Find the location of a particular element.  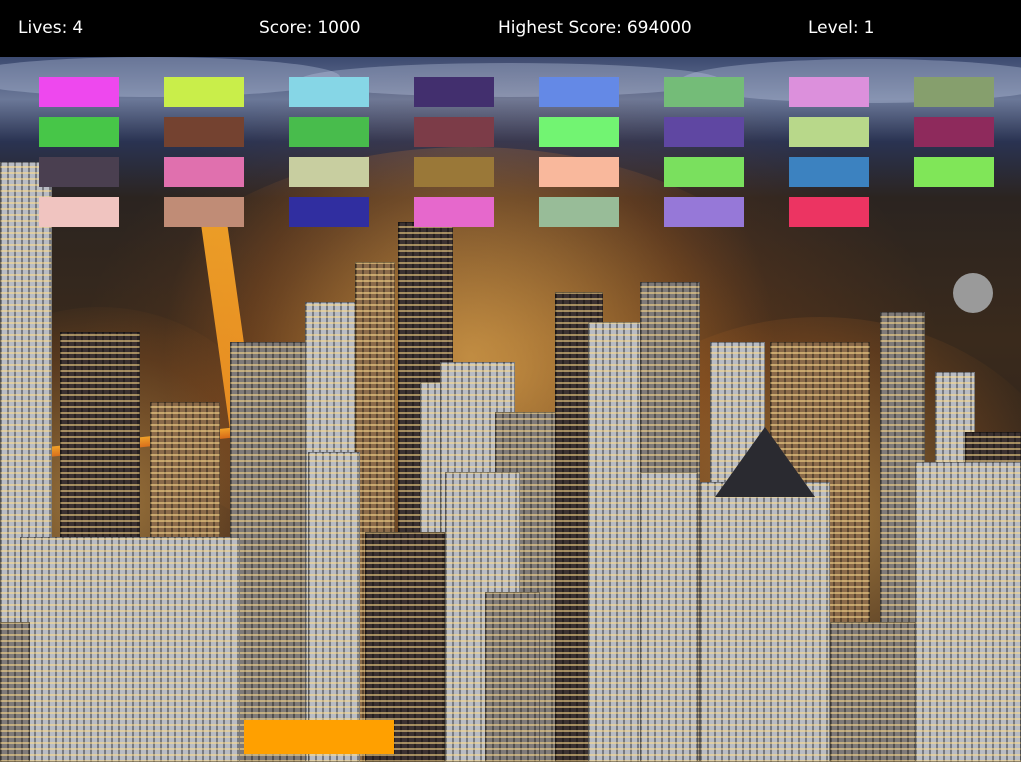

lives-display: Lives: 4 is located at coordinates (50, 28).